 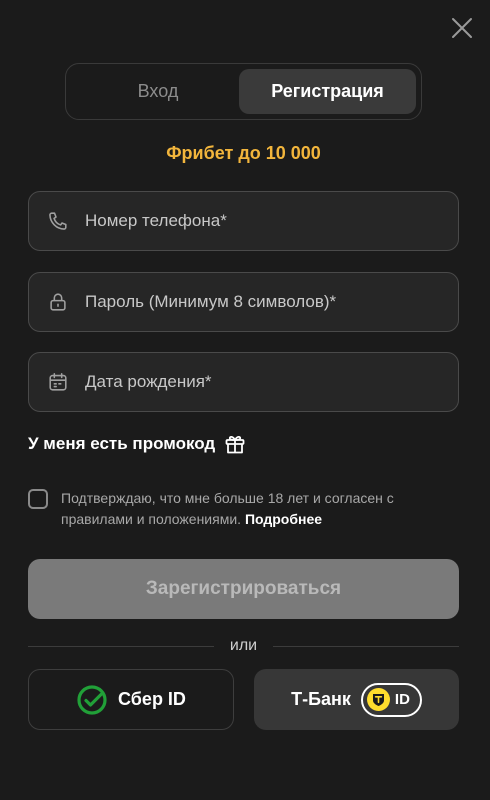 What do you see at coordinates (283, 519) in the screenshot?
I see `agreement-more-link: Подробнее` at bounding box center [283, 519].